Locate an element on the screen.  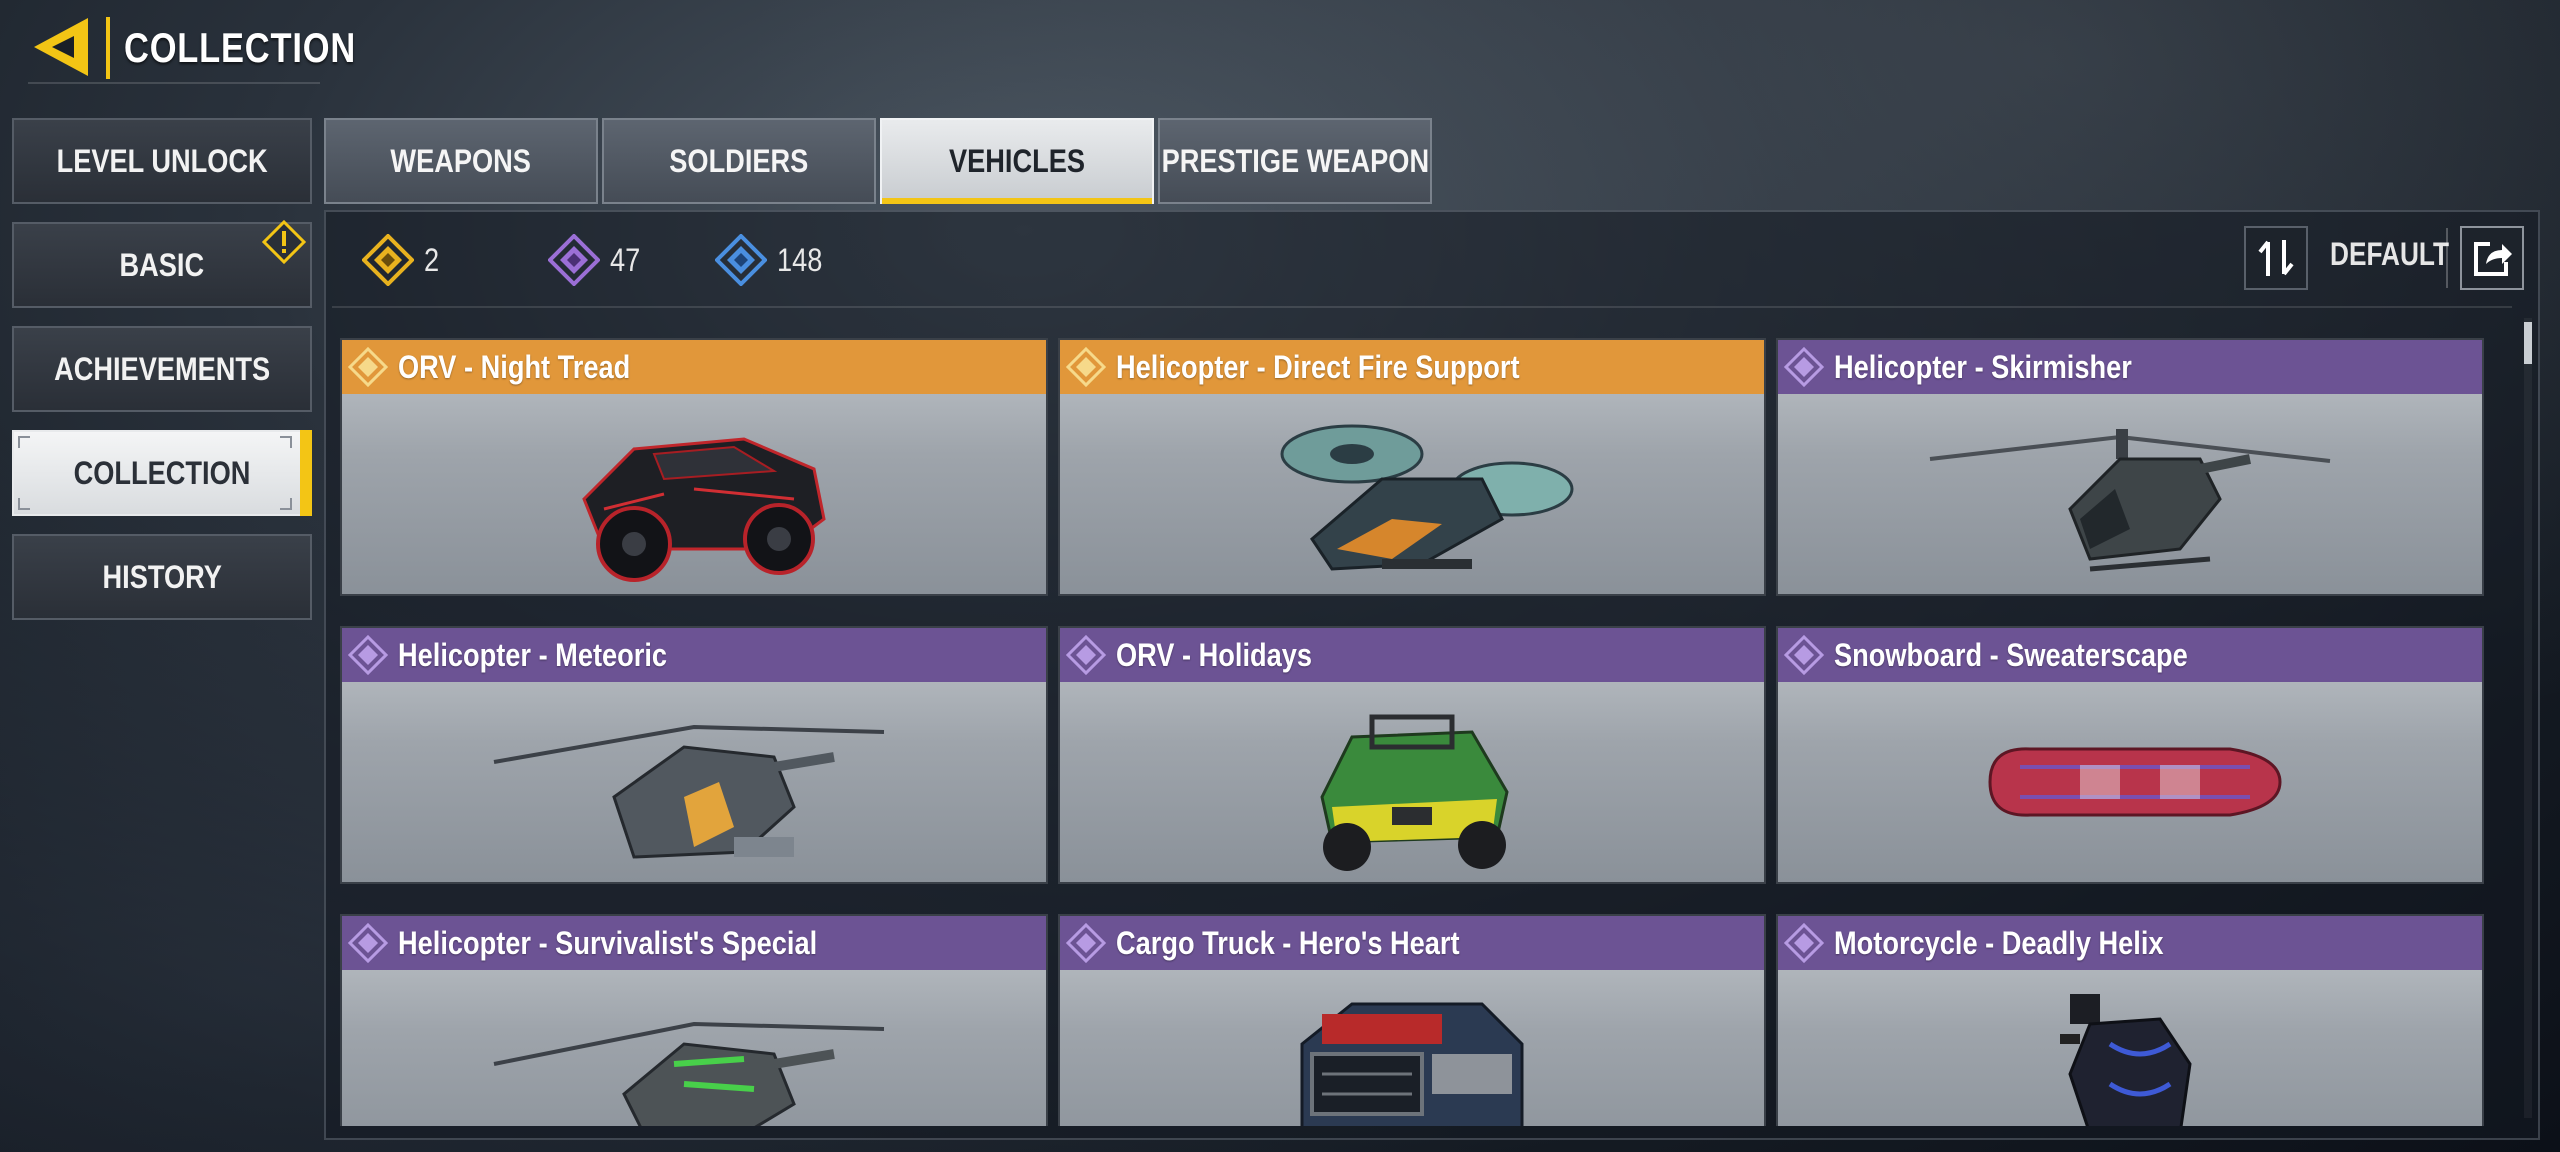
card-title: Cargo Truck - Hero's Heart is located at coordinates (1288, 942).